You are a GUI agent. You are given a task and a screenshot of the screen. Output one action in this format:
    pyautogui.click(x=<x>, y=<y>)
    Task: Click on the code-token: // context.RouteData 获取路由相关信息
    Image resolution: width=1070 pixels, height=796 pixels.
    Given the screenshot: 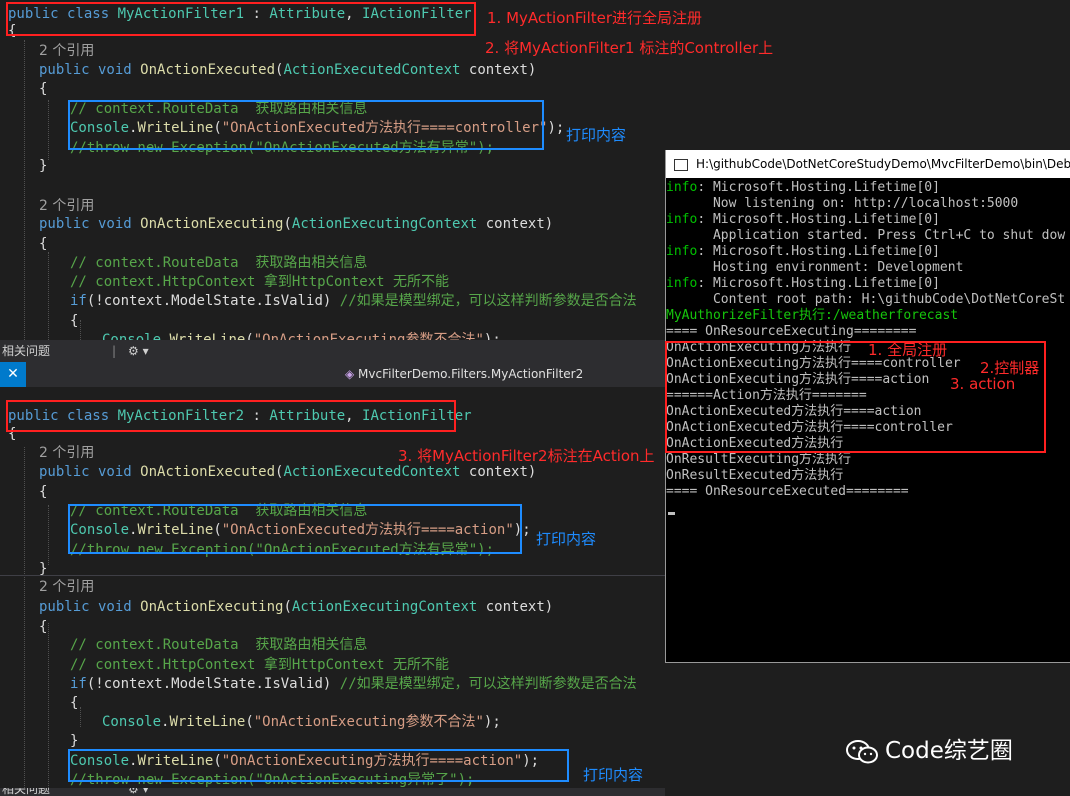 What is the action you would take?
    pyautogui.click(x=219, y=645)
    